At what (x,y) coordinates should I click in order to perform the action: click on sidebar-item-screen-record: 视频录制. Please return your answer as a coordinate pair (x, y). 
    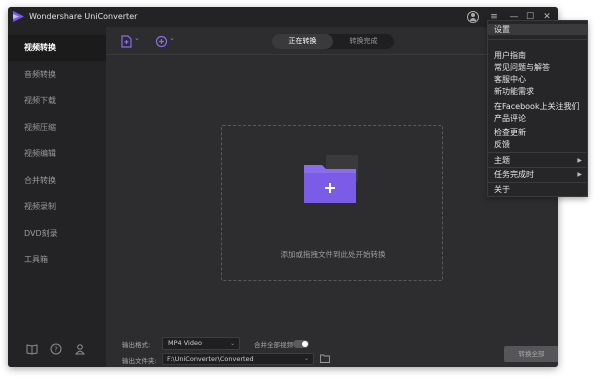
    Looking at the image, I should click on (57, 207).